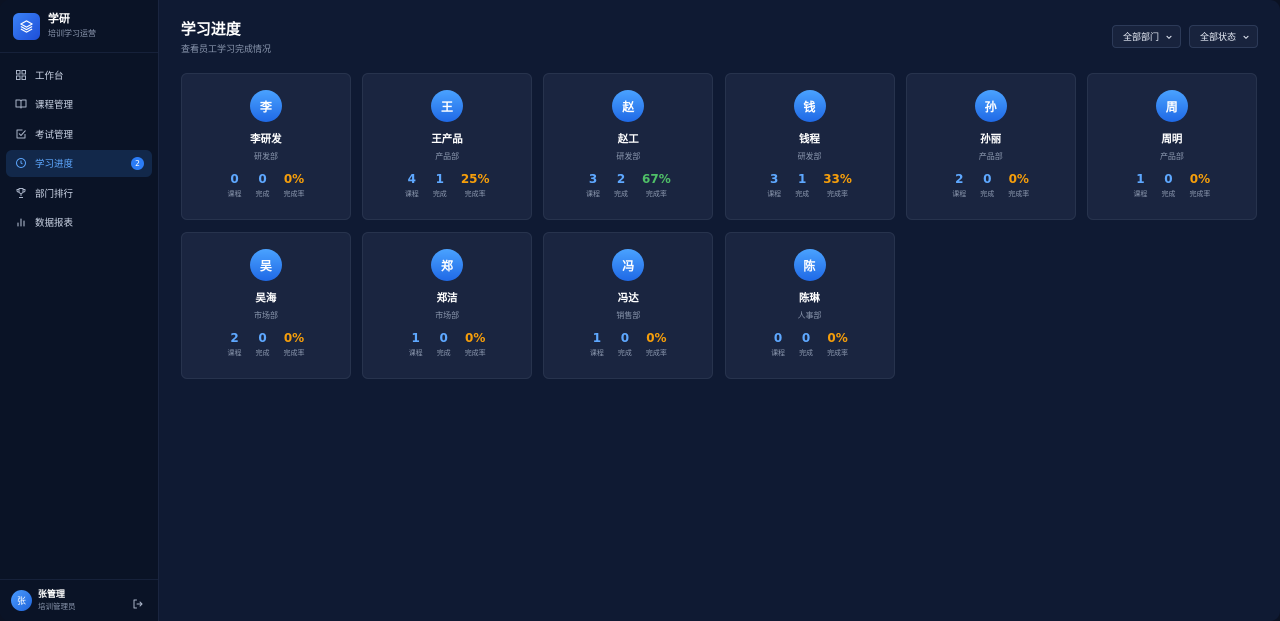 The width and height of the screenshot is (1280, 621). Describe the element at coordinates (54, 135) in the screenshot. I see `sidebar-item-label: 考试管理` at that location.